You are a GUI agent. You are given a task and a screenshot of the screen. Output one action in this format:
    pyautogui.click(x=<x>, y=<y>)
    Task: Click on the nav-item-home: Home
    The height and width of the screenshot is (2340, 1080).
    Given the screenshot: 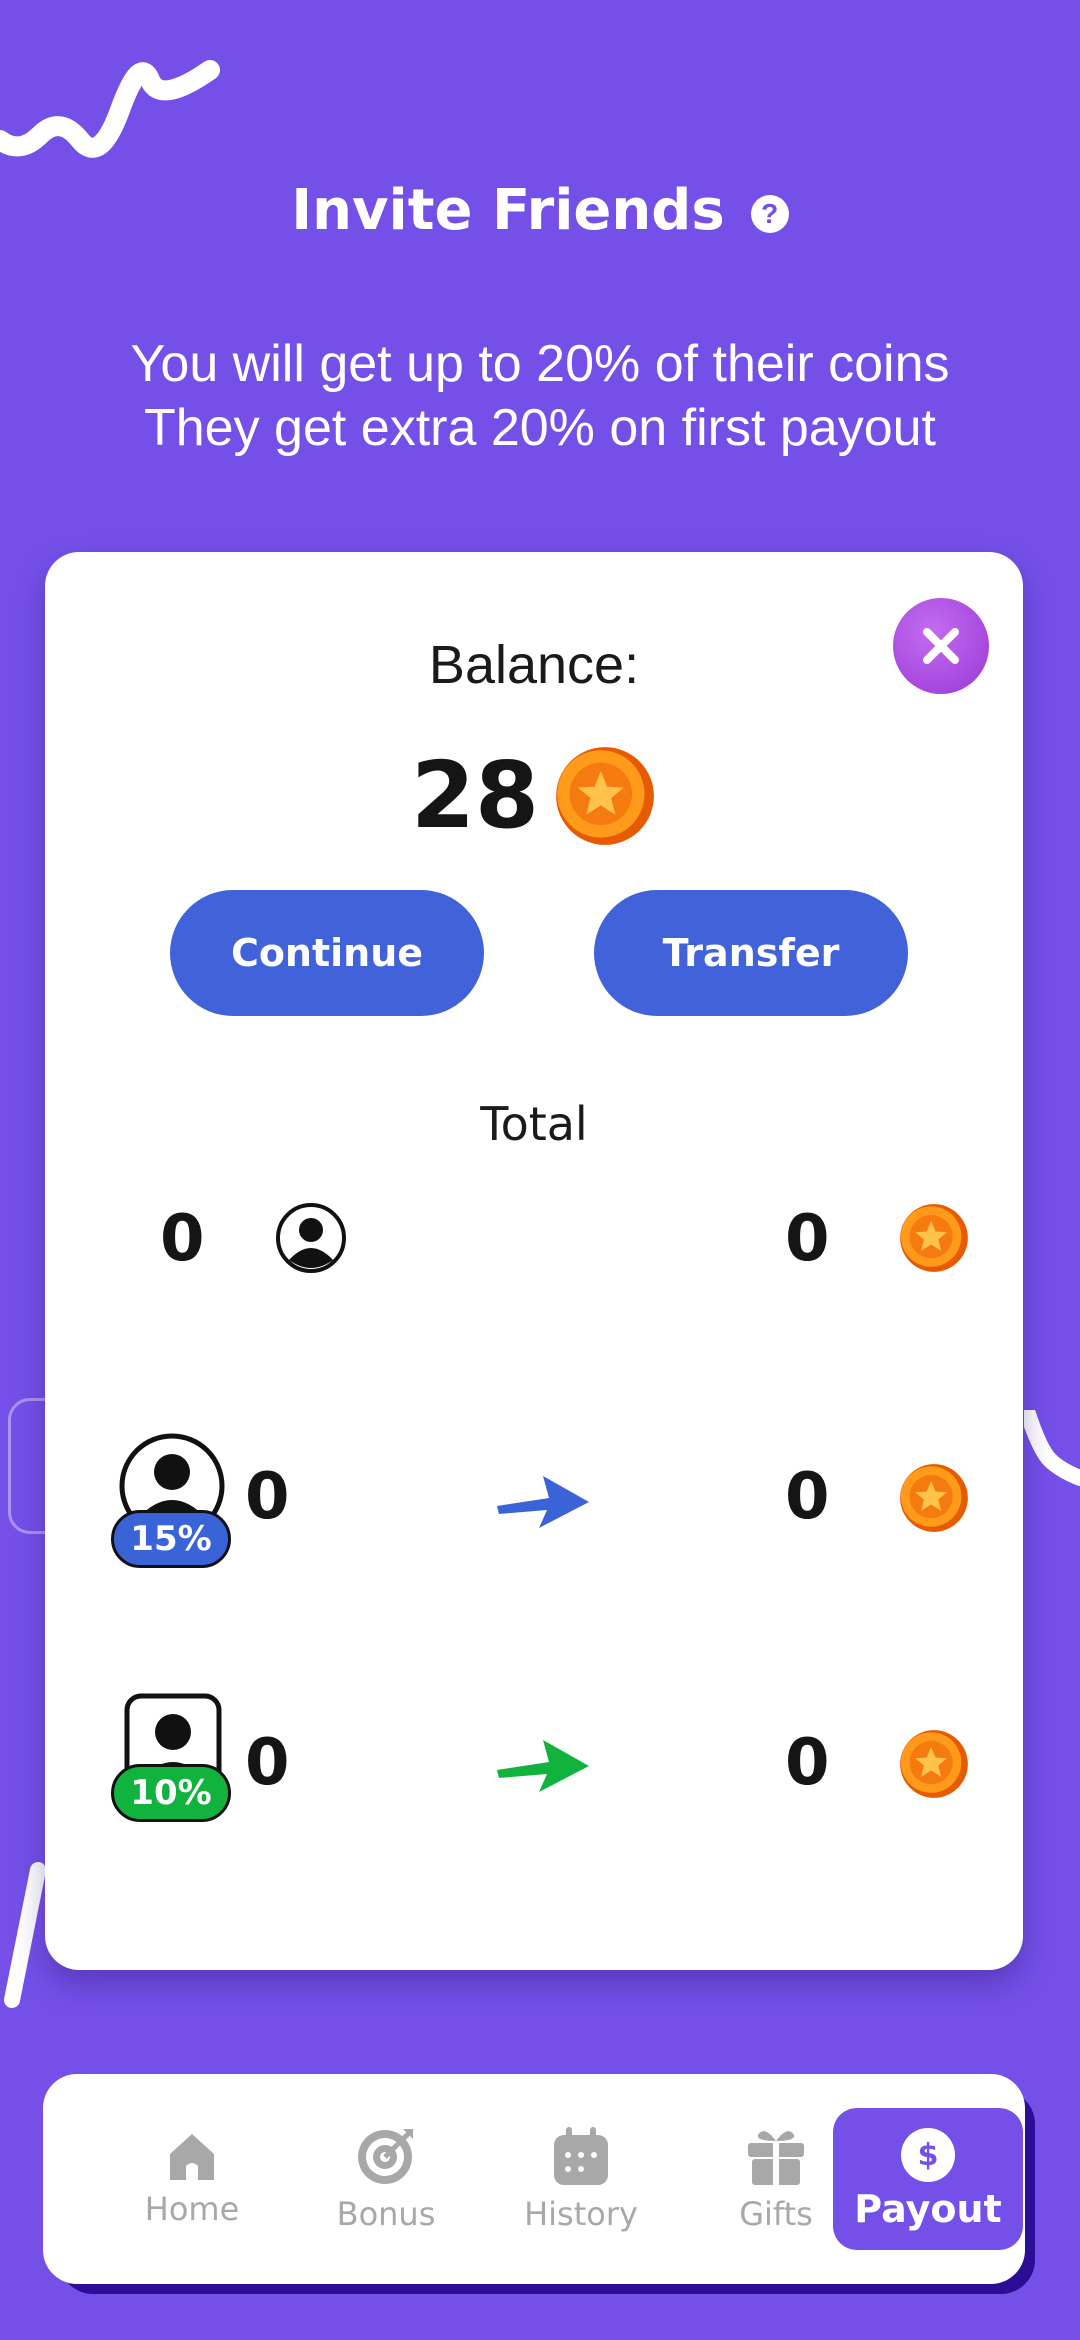 What is the action you would take?
    pyautogui.click(x=192, y=2179)
    